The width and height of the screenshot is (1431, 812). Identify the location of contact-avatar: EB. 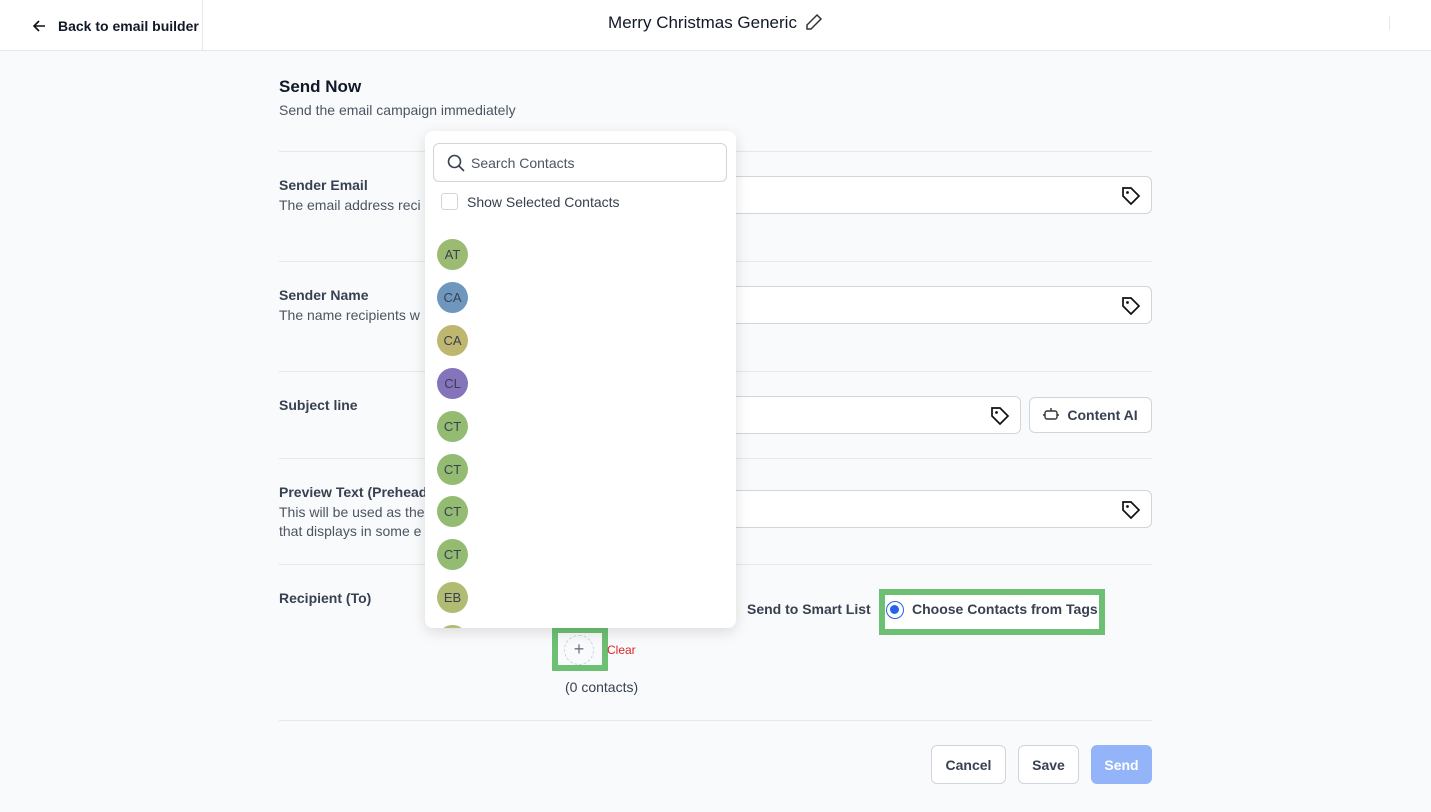
(452, 598).